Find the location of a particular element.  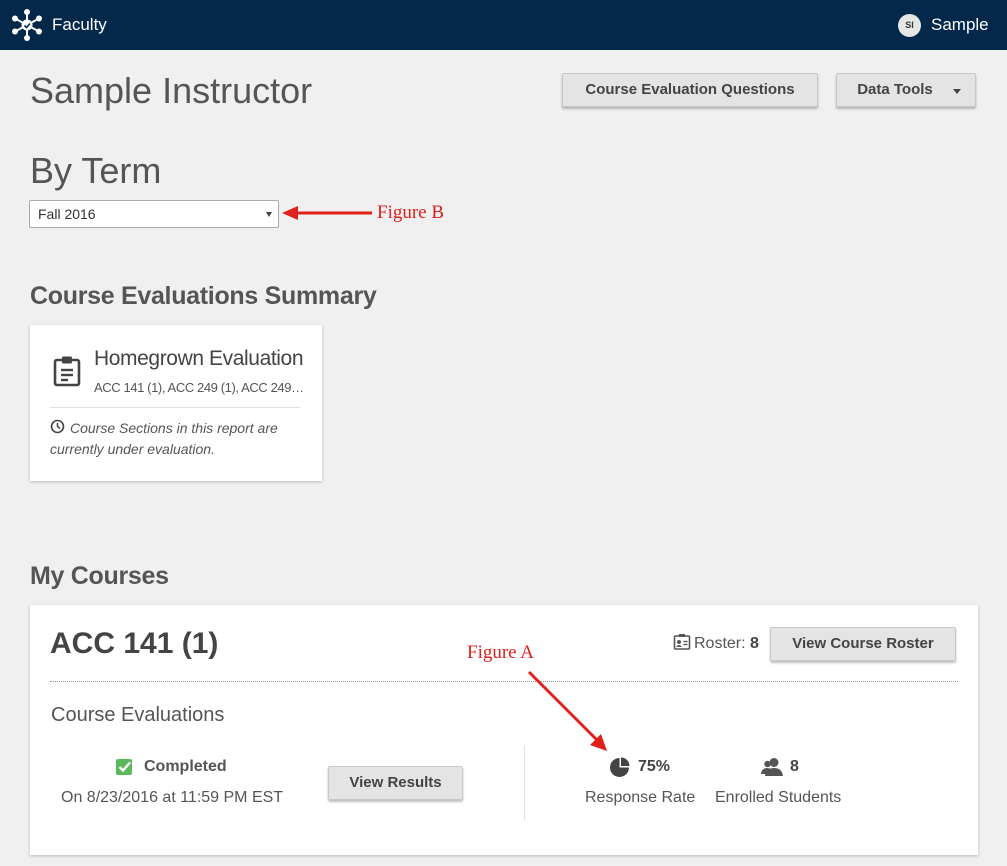

avatar: SI is located at coordinates (909, 25).